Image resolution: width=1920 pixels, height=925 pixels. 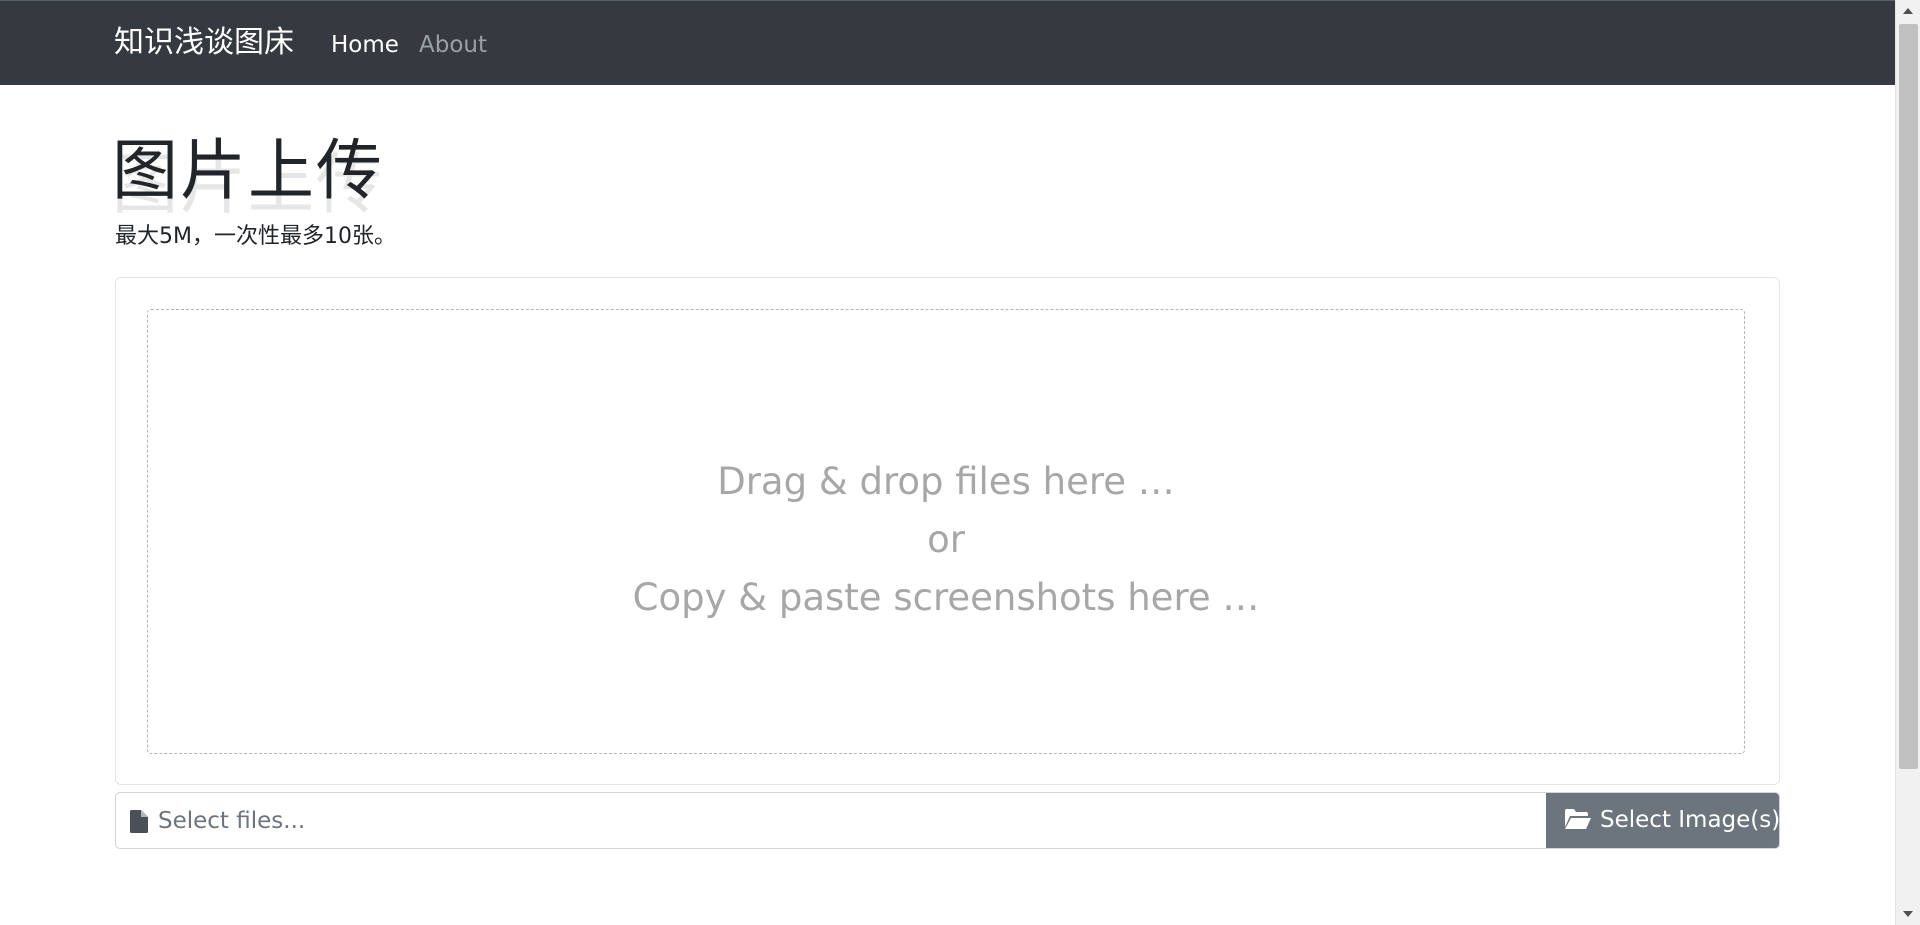 I want to click on page-title: 图片上传, so click(x=248, y=170).